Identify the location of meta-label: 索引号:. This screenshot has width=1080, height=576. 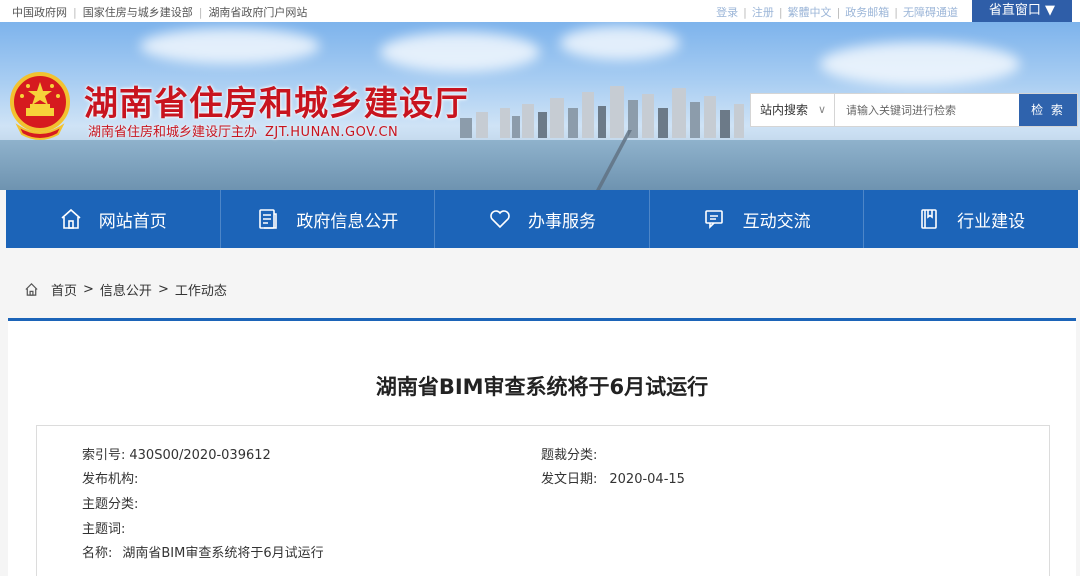
(104, 455).